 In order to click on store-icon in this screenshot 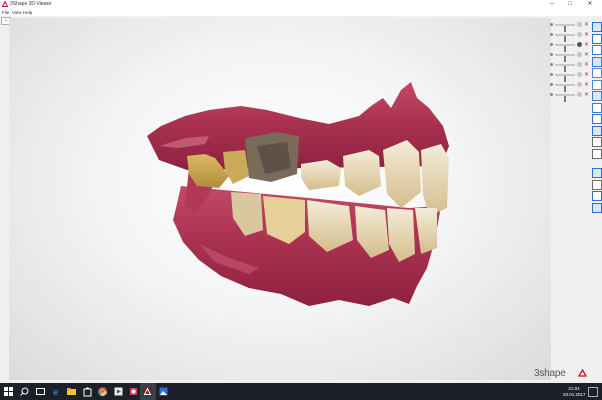, I will do `click(87, 391)`.